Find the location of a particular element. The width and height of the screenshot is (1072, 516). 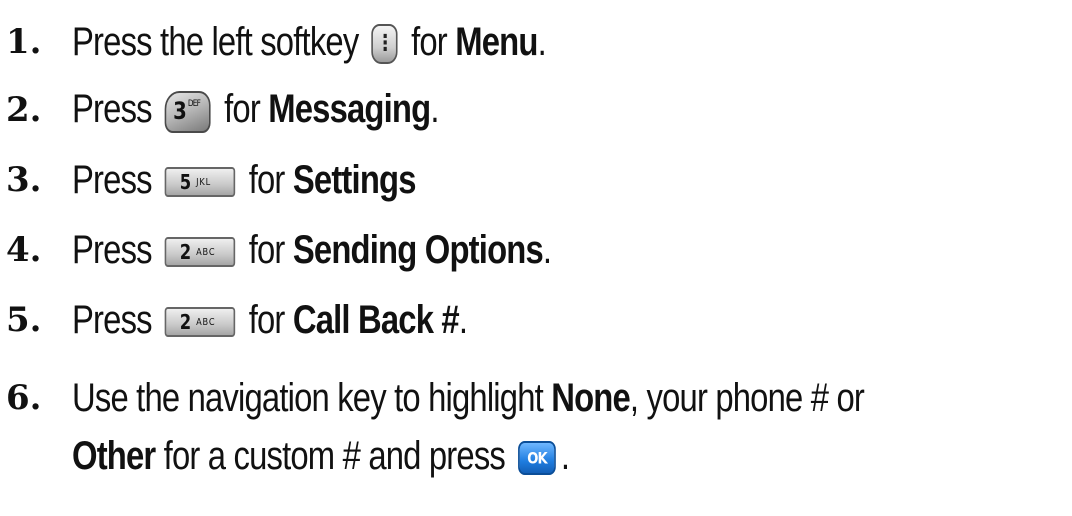

menu-option-label: Menu is located at coordinates (496, 41).